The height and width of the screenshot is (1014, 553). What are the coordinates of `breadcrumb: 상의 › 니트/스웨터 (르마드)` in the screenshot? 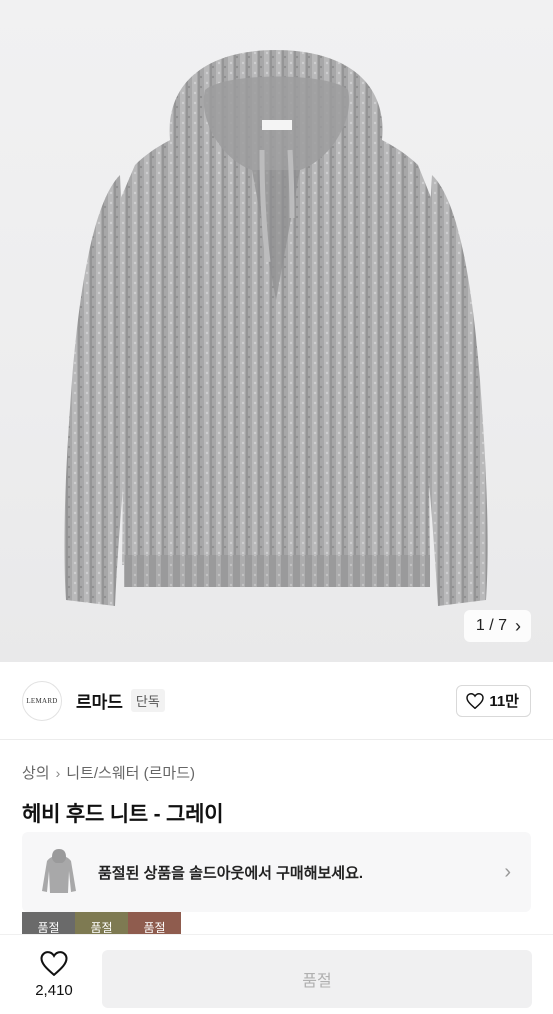 It's located at (108, 772).